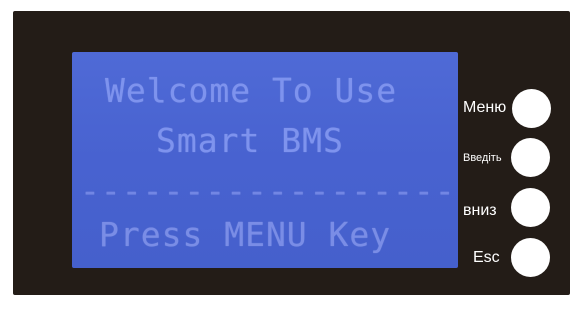 The image size is (582, 313). What do you see at coordinates (530, 257) in the screenshot?
I see `esc-button` at bounding box center [530, 257].